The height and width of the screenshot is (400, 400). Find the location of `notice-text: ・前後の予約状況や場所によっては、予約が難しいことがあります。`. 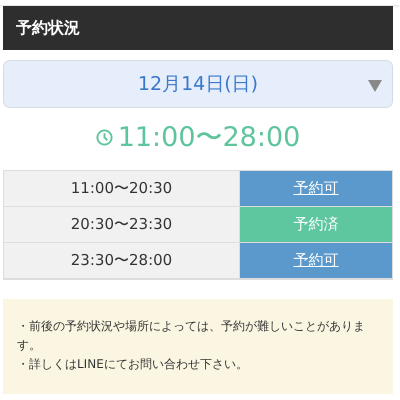

notice-text: ・前後の予約状況や場所によっては、予約が難しいことがあります。 is located at coordinates (191, 336).